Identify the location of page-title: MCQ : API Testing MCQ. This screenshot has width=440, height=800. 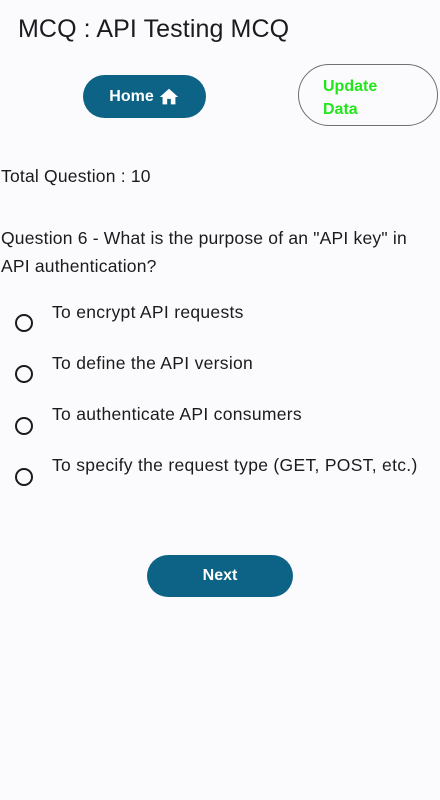
(154, 29).